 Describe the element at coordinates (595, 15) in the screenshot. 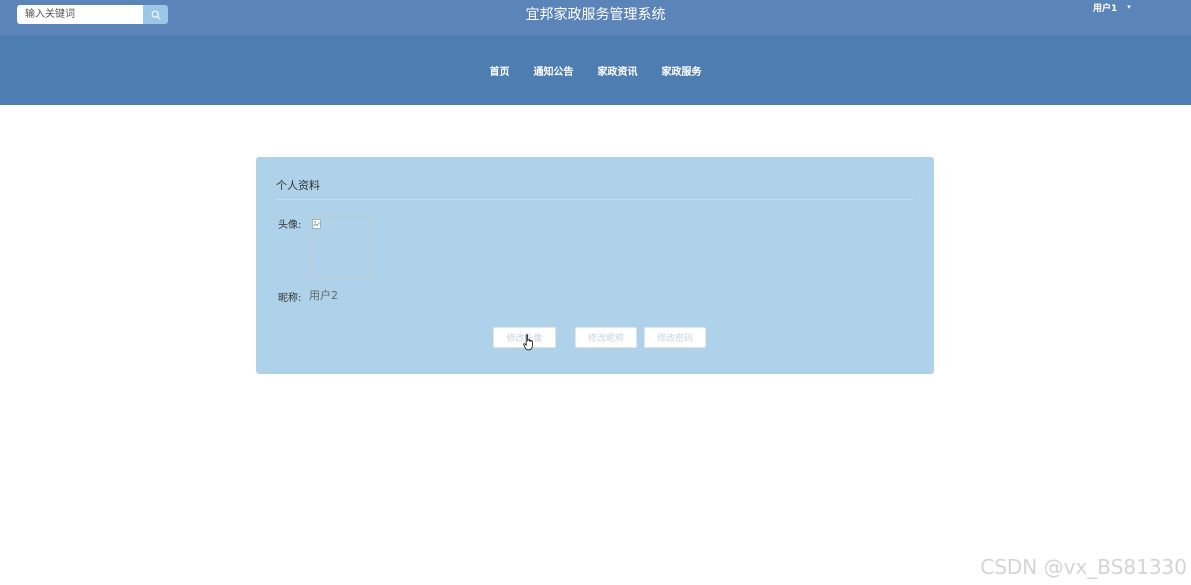

I see `site-title: 宜邦家政服务管理系统` at that location.